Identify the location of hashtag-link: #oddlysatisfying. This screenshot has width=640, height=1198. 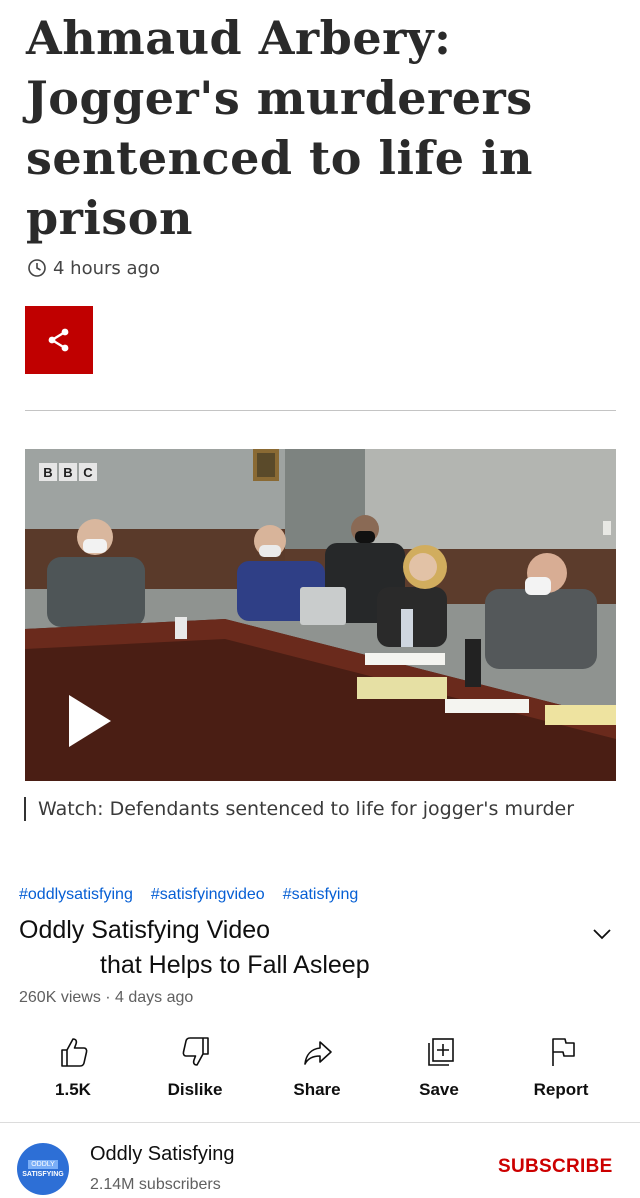
(76, 895).